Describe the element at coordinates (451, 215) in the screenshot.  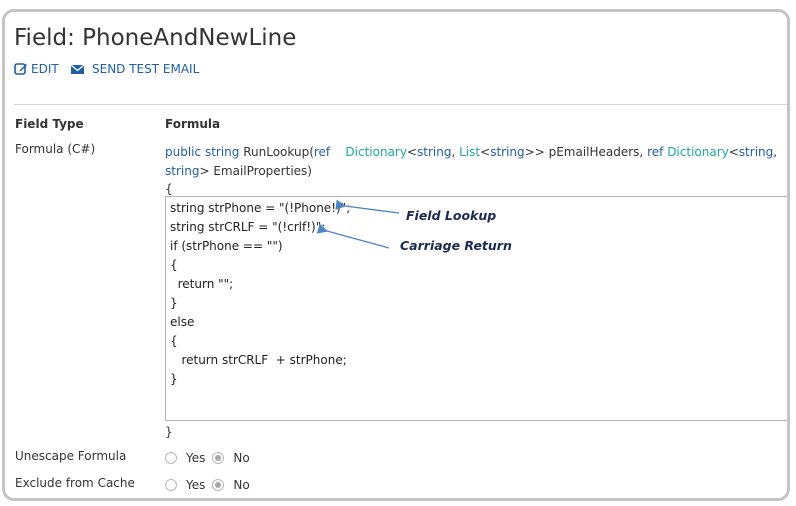
I see `field-lookup-annotation: Field Lookup` at that location.